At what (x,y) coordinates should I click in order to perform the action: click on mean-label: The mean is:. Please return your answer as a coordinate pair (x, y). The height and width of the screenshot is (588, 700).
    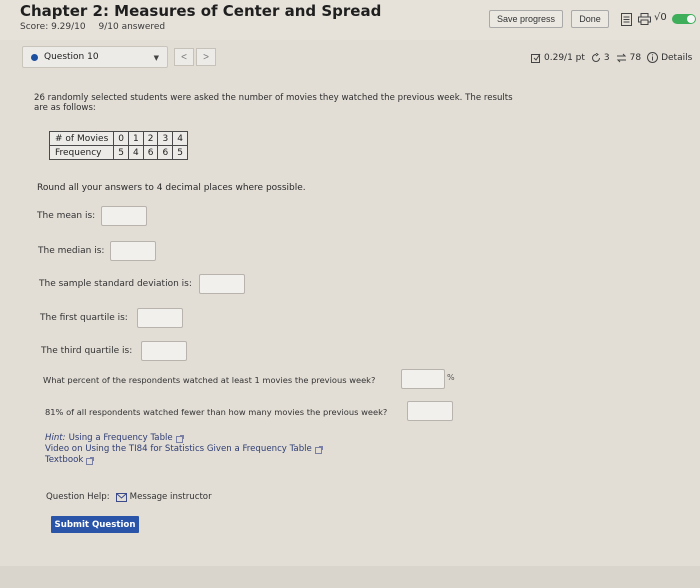
    Looking at the image, I should click on (66, 216).